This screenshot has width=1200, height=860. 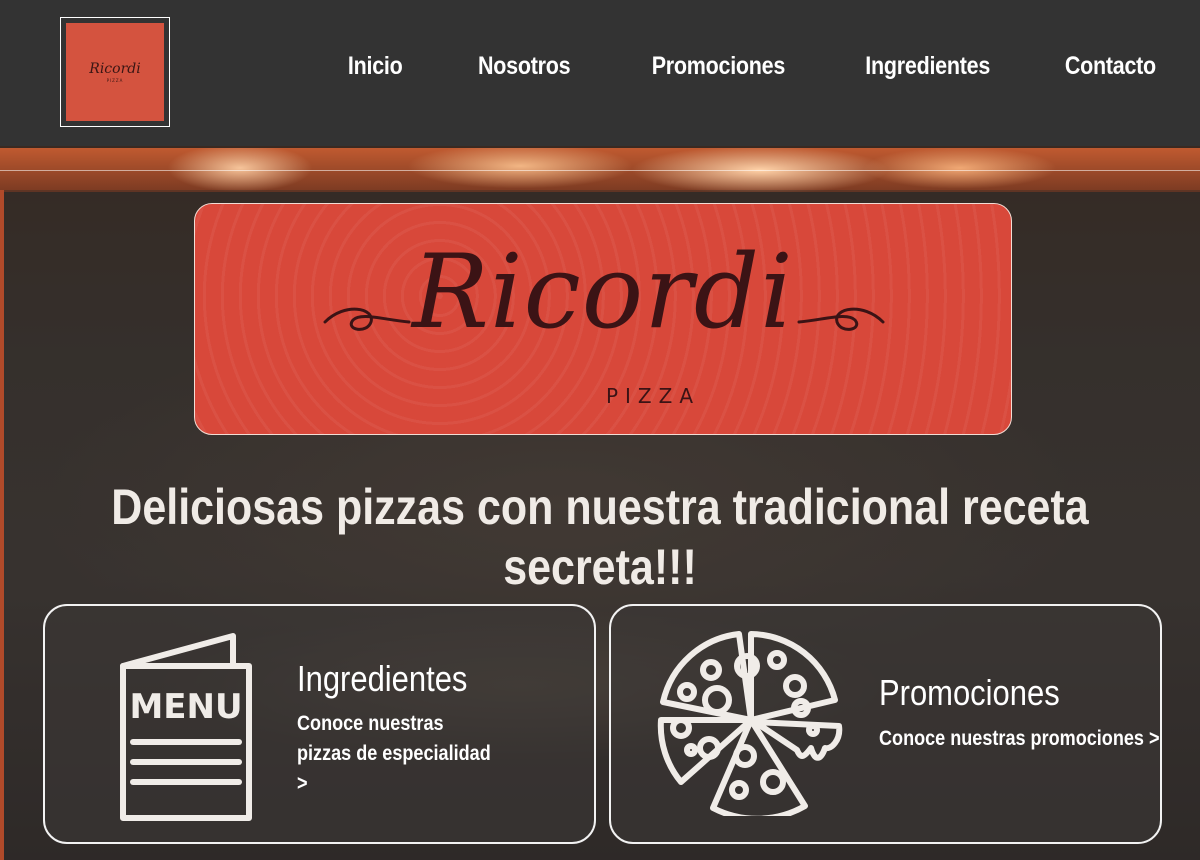 What do you see at coordinates (653, 396) in the screenshot?
I see `banner-brand-sub: PIZZA` at bounding box center [653, 396].